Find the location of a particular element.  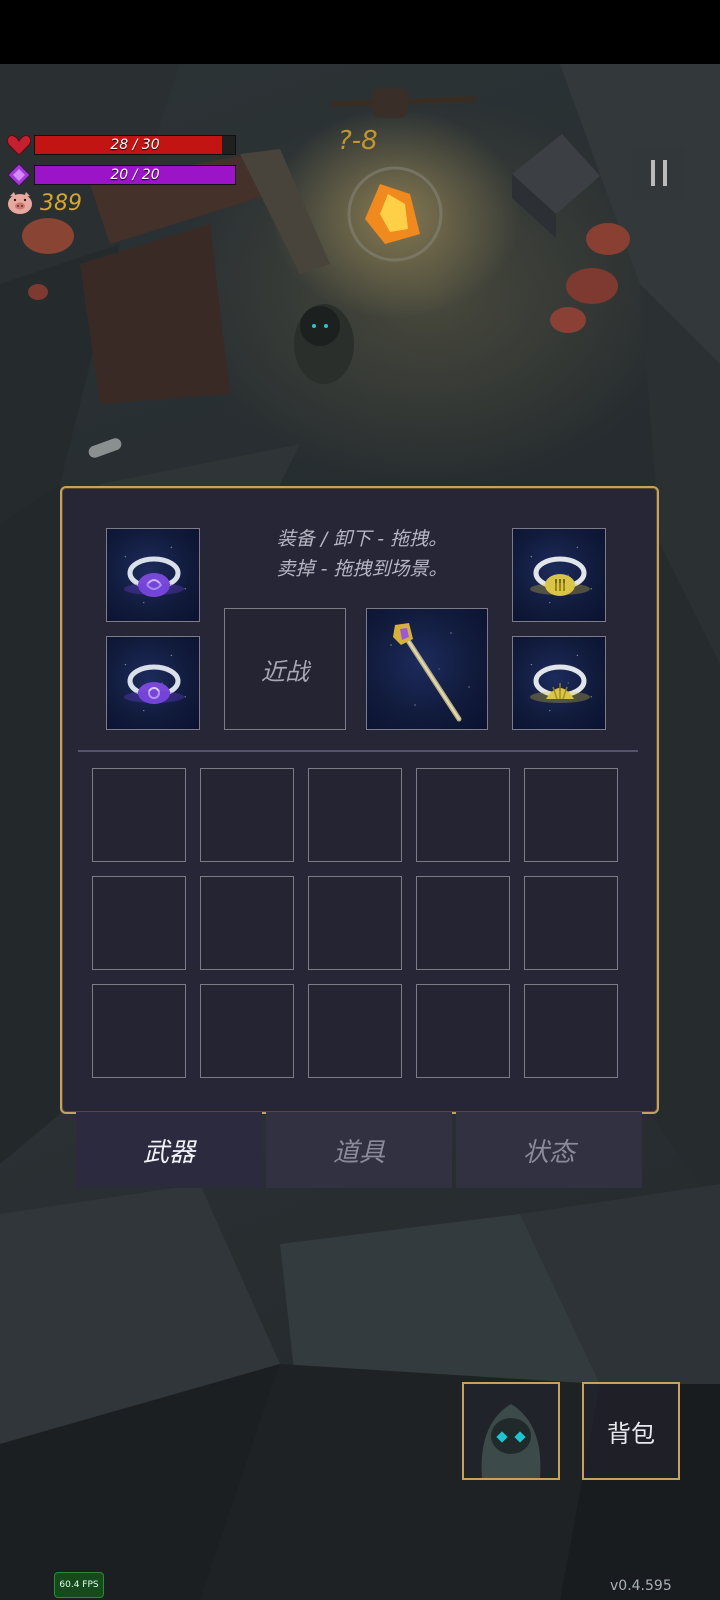

equip-slot-melee: 近战 is located at coordinates (285, 669).